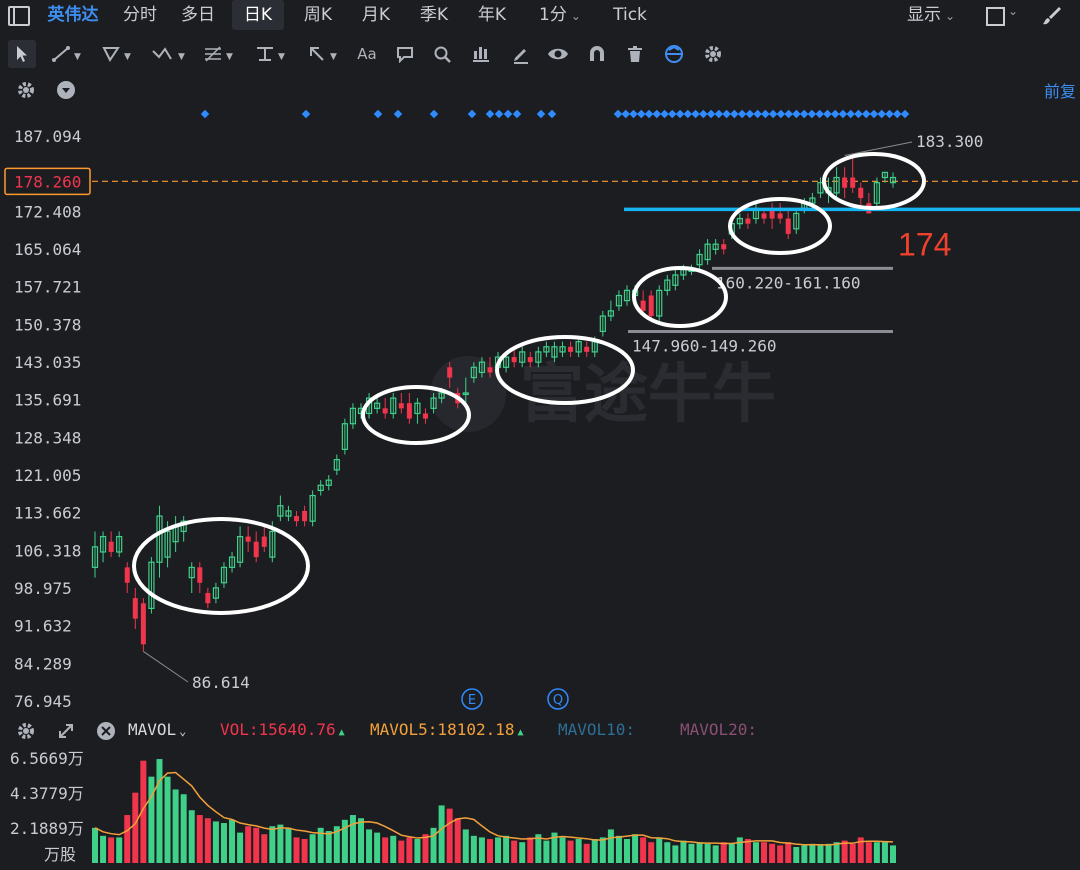  Describe the element at coordinates (597, 729) in the screenshot. I see `mavol10-value: MAVOL10:` at that location.